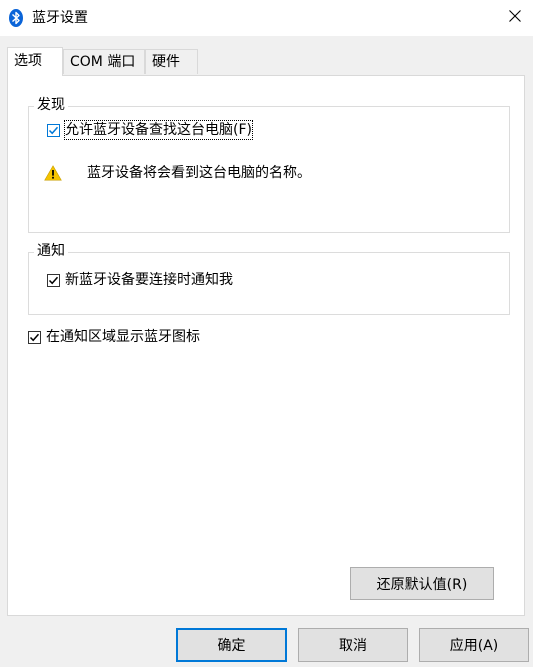 This screenshot has width=533, height=667. I want to click on close-button, so click(515, 18).